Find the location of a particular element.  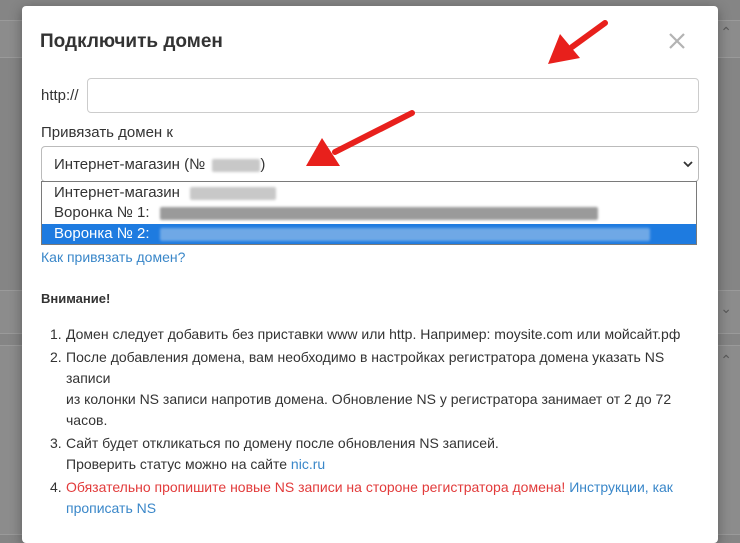

item-number: 4. is located at coordinates (56, 487).